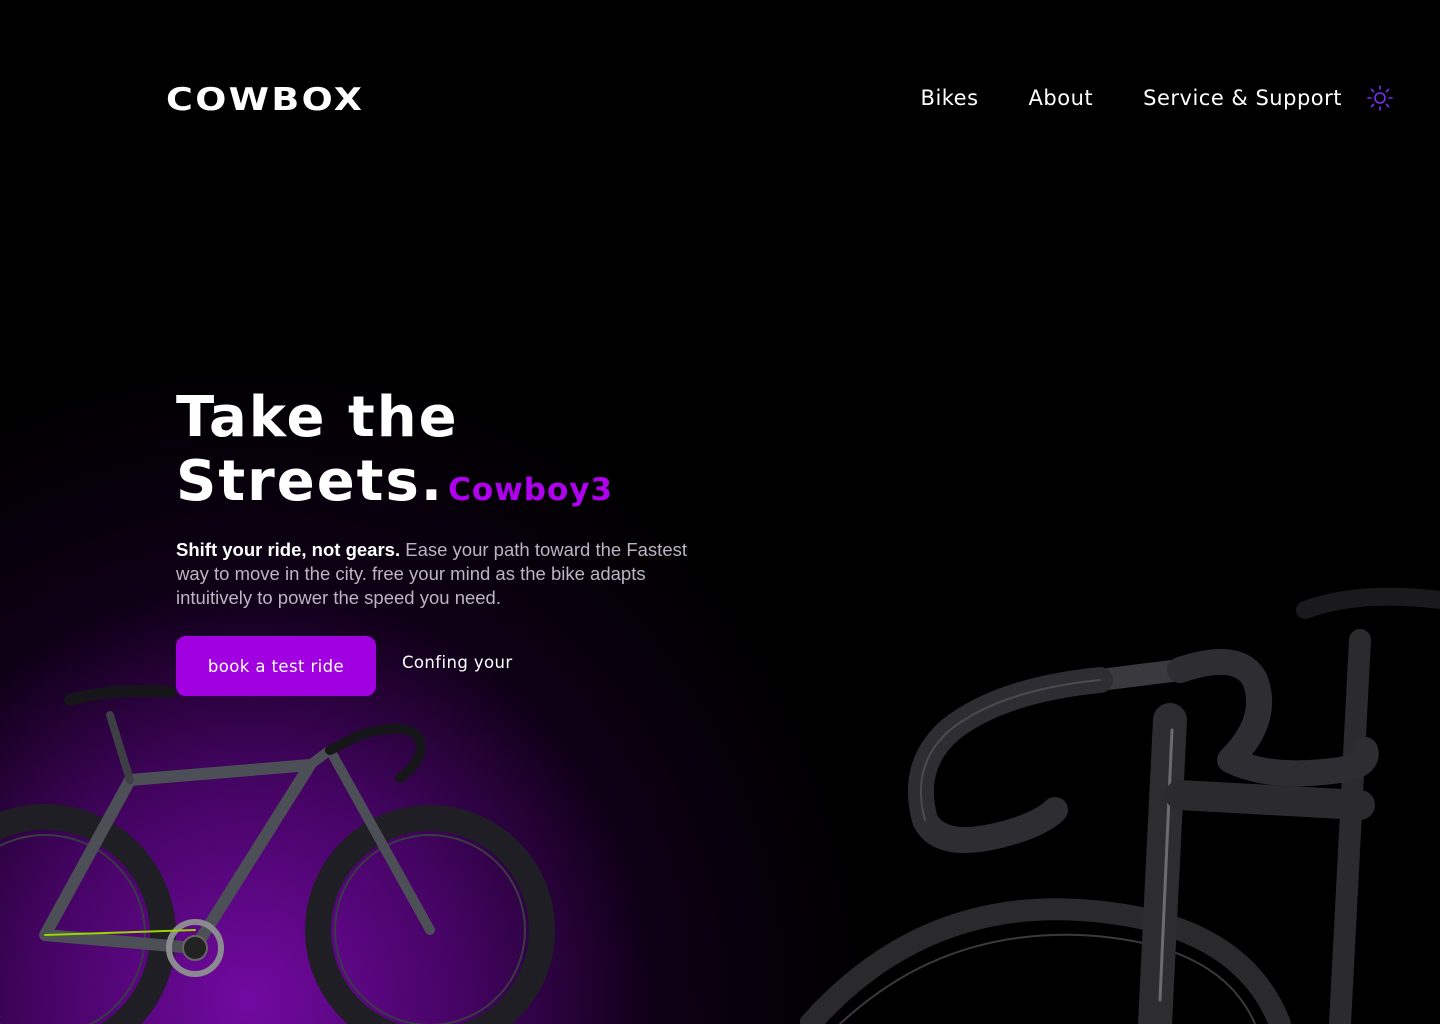 The width and height of the screenshot is (1440, 1024). What do you see at coordinates (265, 100) in the screenshot?
I see `logo: COWBOX` at bounding box center [265, 100].